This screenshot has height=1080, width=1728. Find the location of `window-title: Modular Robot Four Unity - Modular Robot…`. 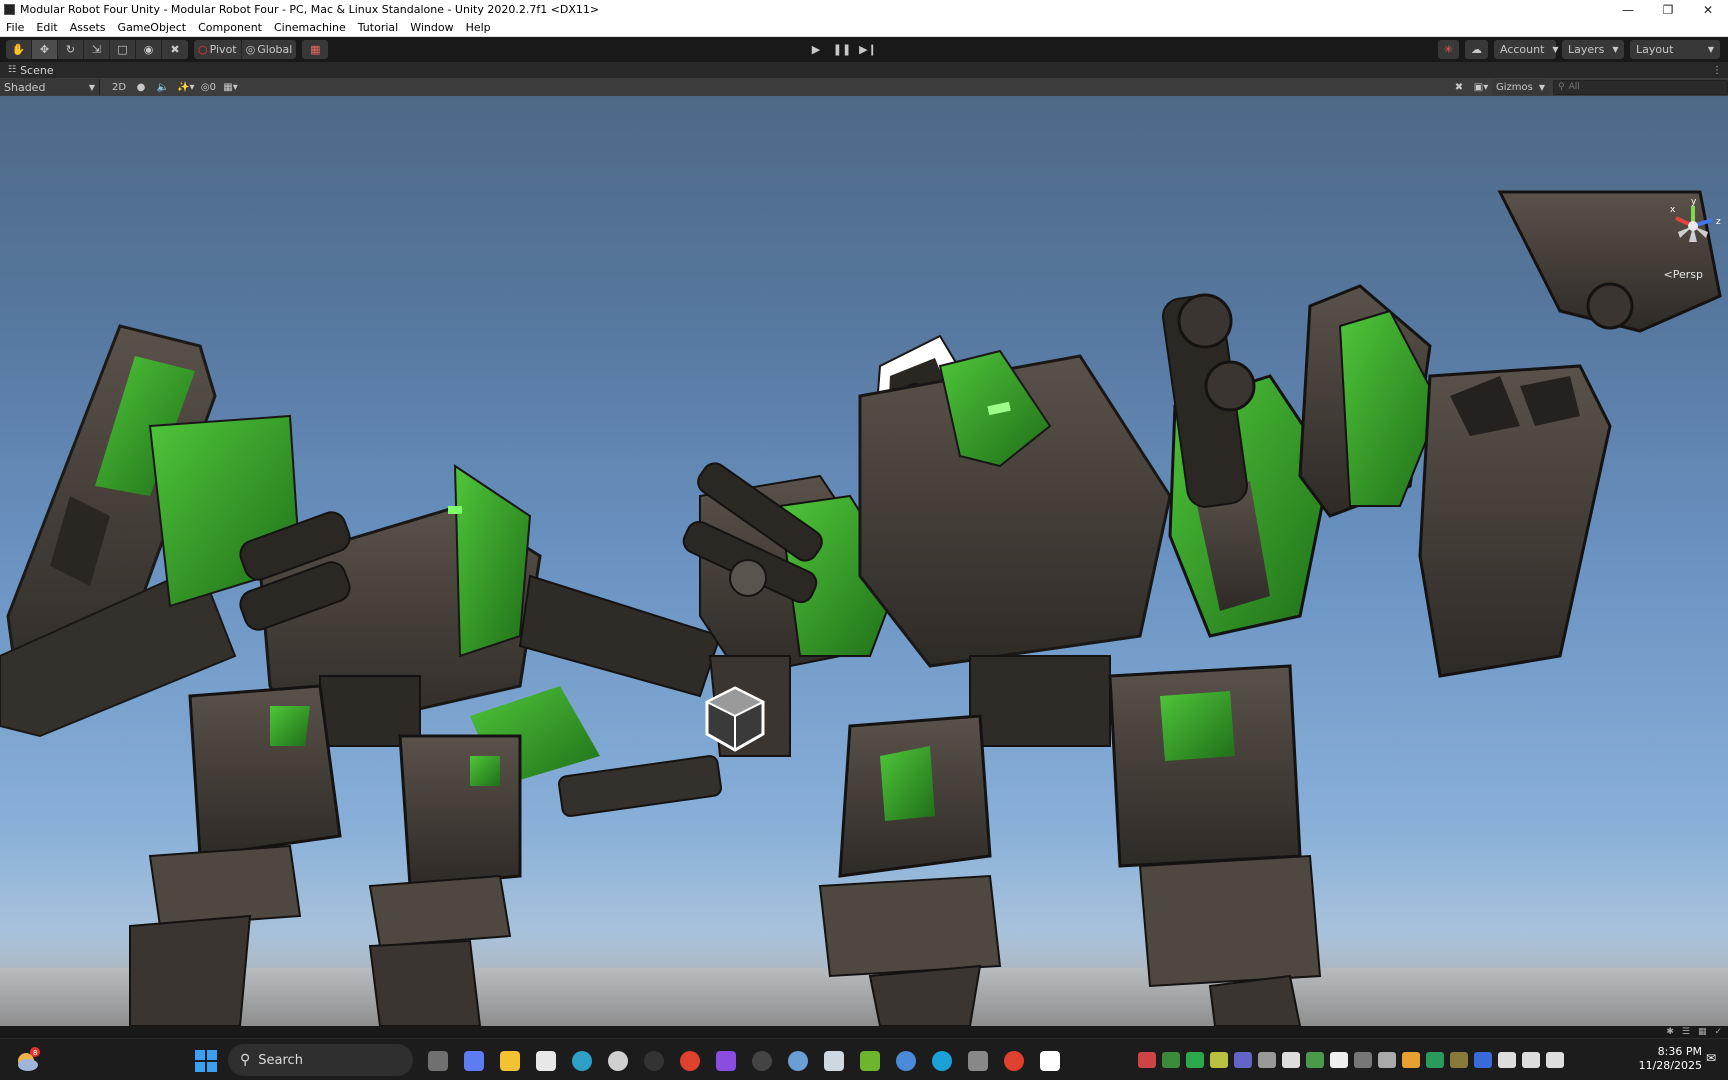

window-title: Modular Robot Four Unity - Modular Robot… is located at coordinates (310, 9).